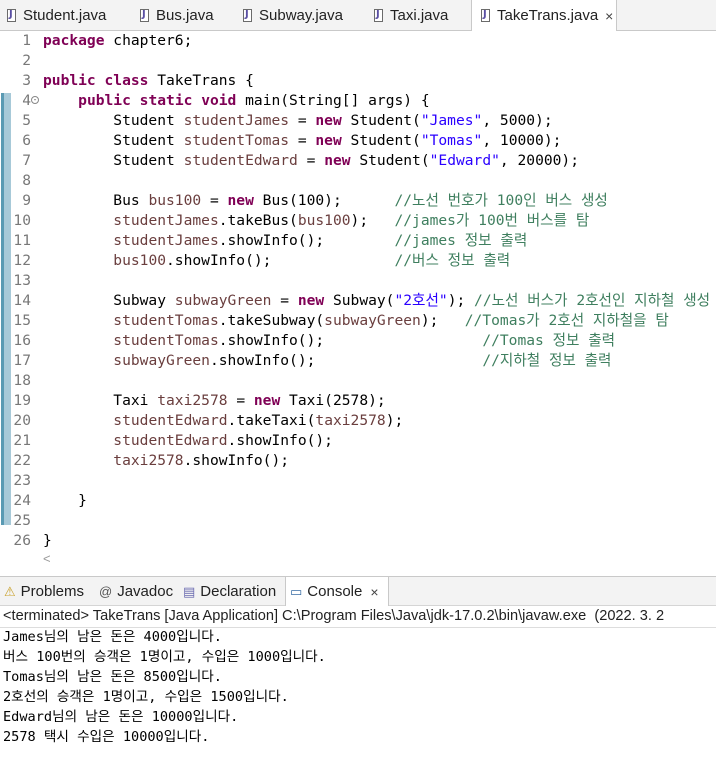  I want to click on code-line: 25, so click(358, 521).